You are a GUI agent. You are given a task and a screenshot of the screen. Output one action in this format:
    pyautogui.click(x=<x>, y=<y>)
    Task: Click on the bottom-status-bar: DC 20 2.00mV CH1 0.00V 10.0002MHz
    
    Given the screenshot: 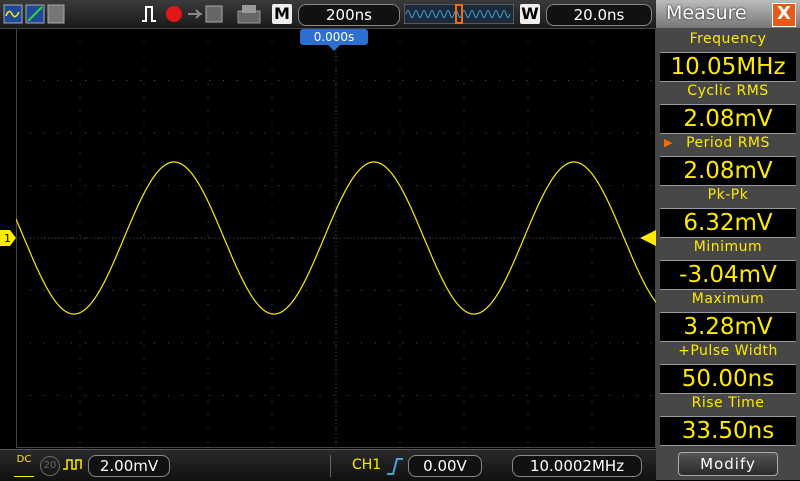 What is the action you would take?
    pyautogui.click(x=328, y=465)
    